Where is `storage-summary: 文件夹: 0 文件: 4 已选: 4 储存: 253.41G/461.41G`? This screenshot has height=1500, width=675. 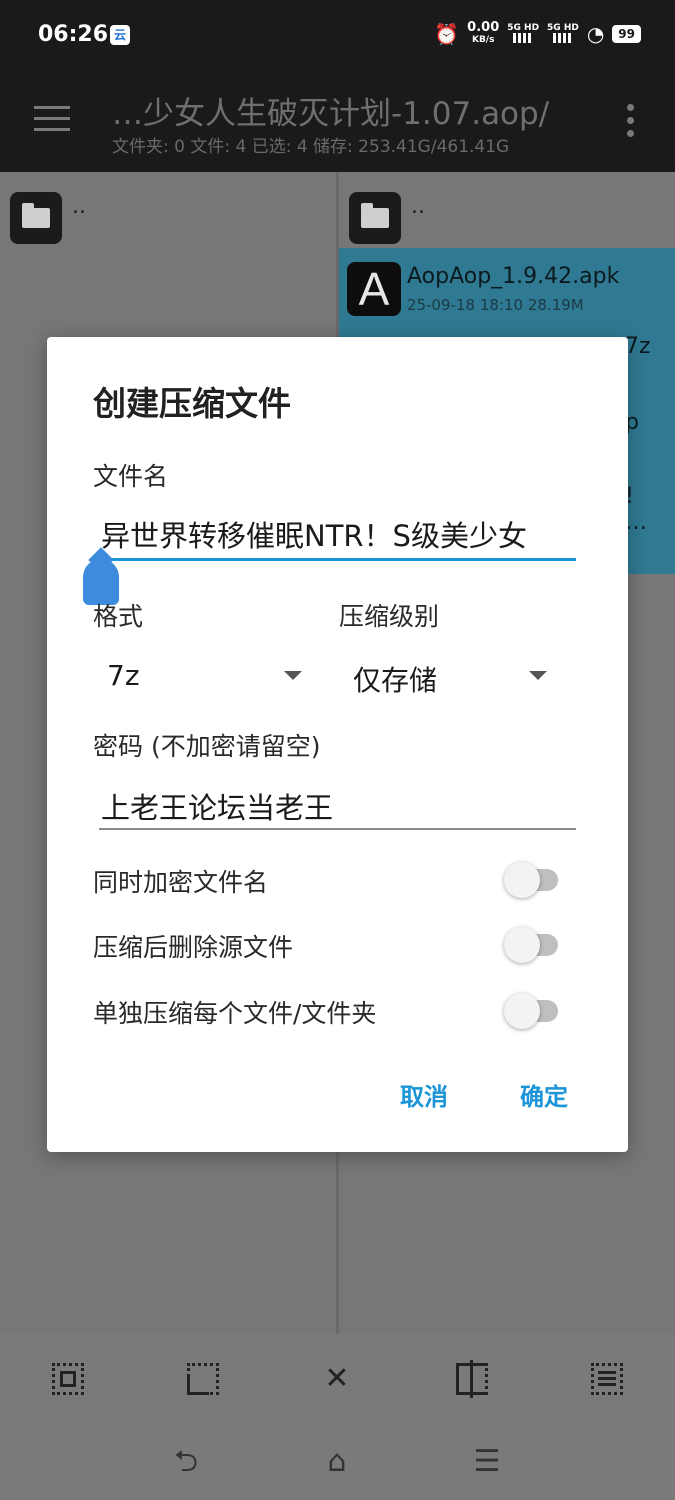
storage-summary: 文件夹: 0 文件: 4 已选: 4 储存: 253.41G/461.41G is located at coordinates (311, 147).